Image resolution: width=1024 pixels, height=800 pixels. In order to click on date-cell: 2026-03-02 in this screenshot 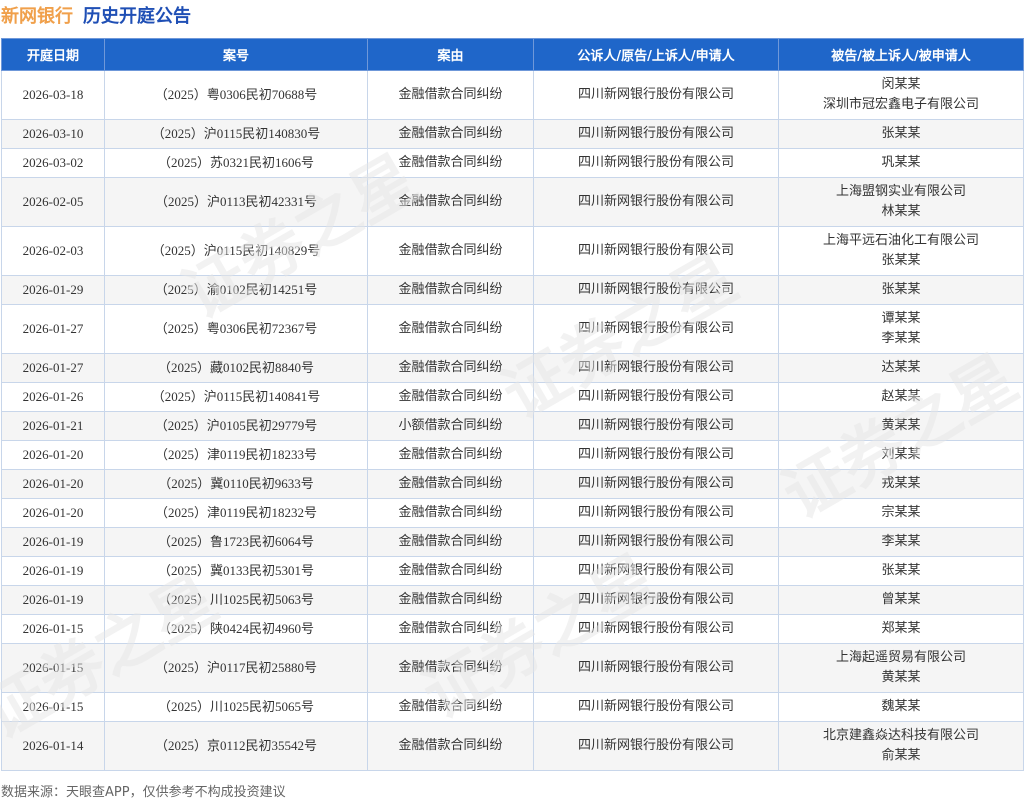, I will do `click(53, 163)`.